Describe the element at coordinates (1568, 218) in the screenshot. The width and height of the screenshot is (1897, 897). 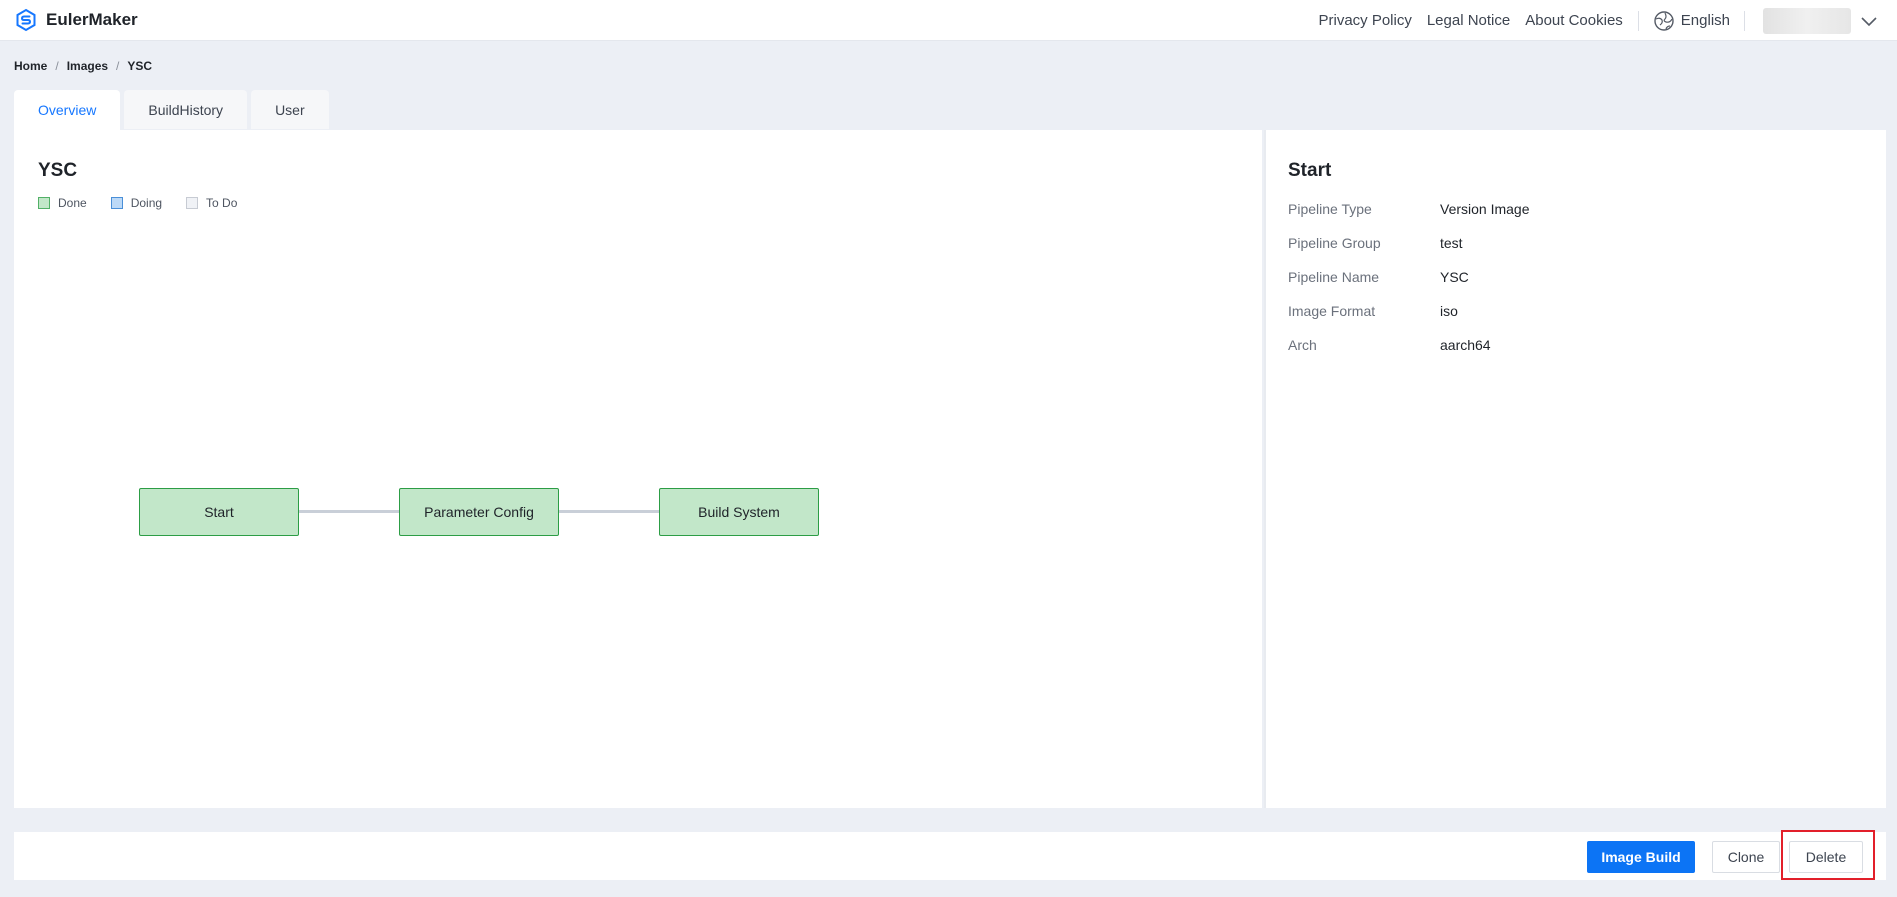
I see `detail-row: Pipeline Type Version Image` at that location.